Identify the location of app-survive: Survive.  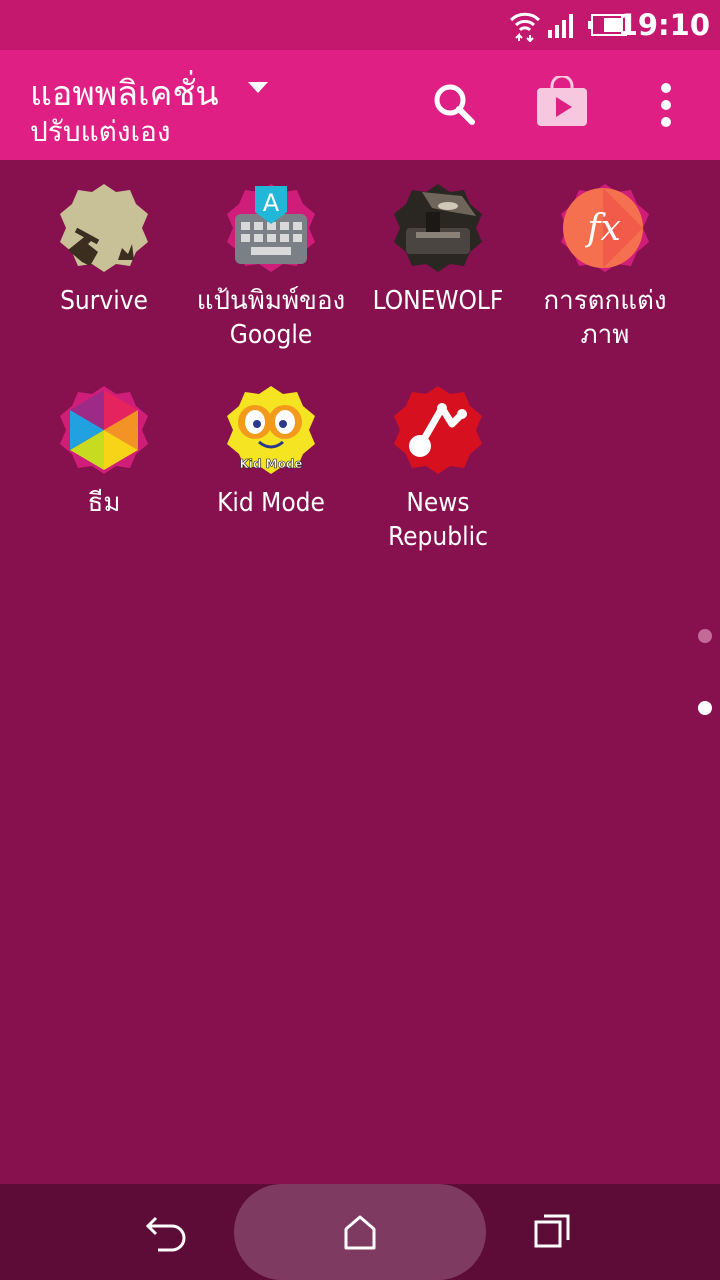
(104, 239).